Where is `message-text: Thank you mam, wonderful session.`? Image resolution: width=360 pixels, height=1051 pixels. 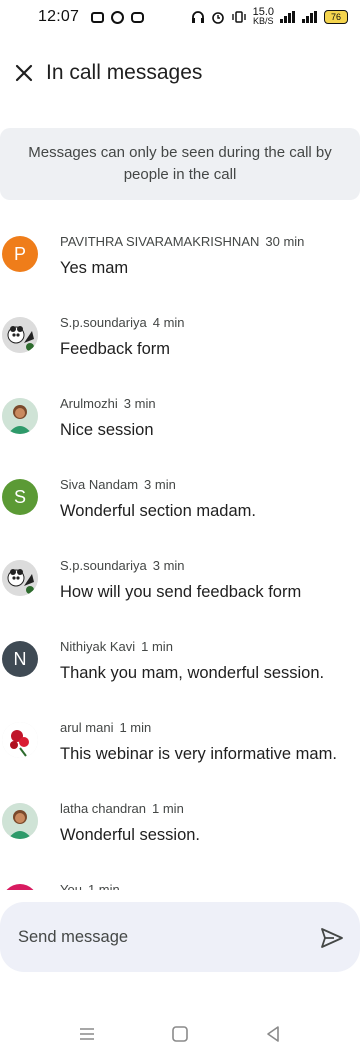
message-text: Thank you mam, wonderful session. is located at coordinates (192, 673).